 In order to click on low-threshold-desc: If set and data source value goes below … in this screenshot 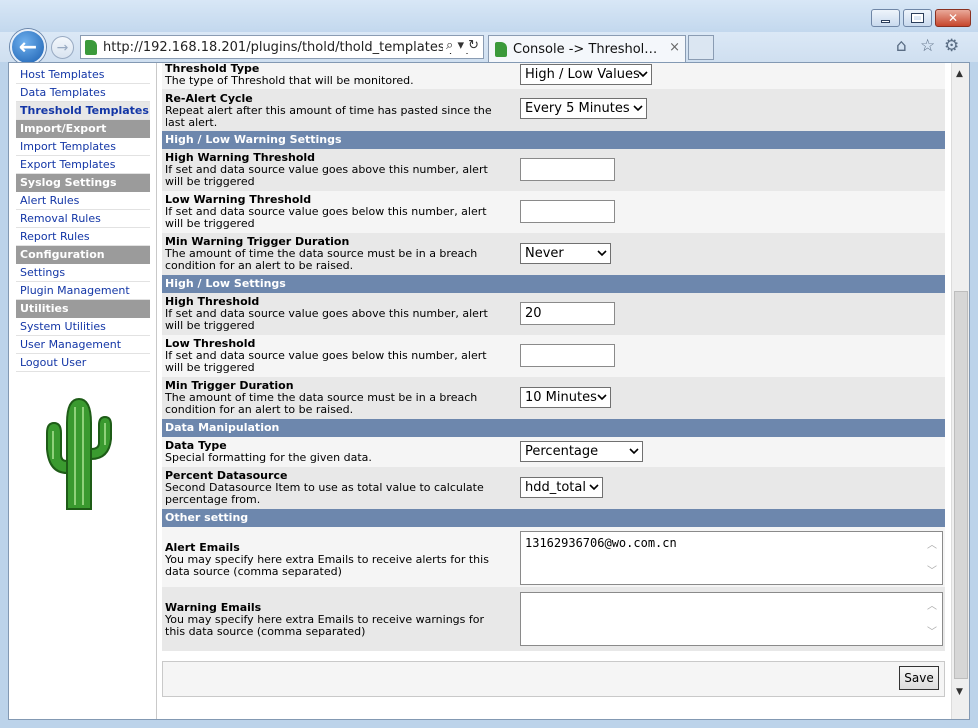, I will do `click(326, 361)`.